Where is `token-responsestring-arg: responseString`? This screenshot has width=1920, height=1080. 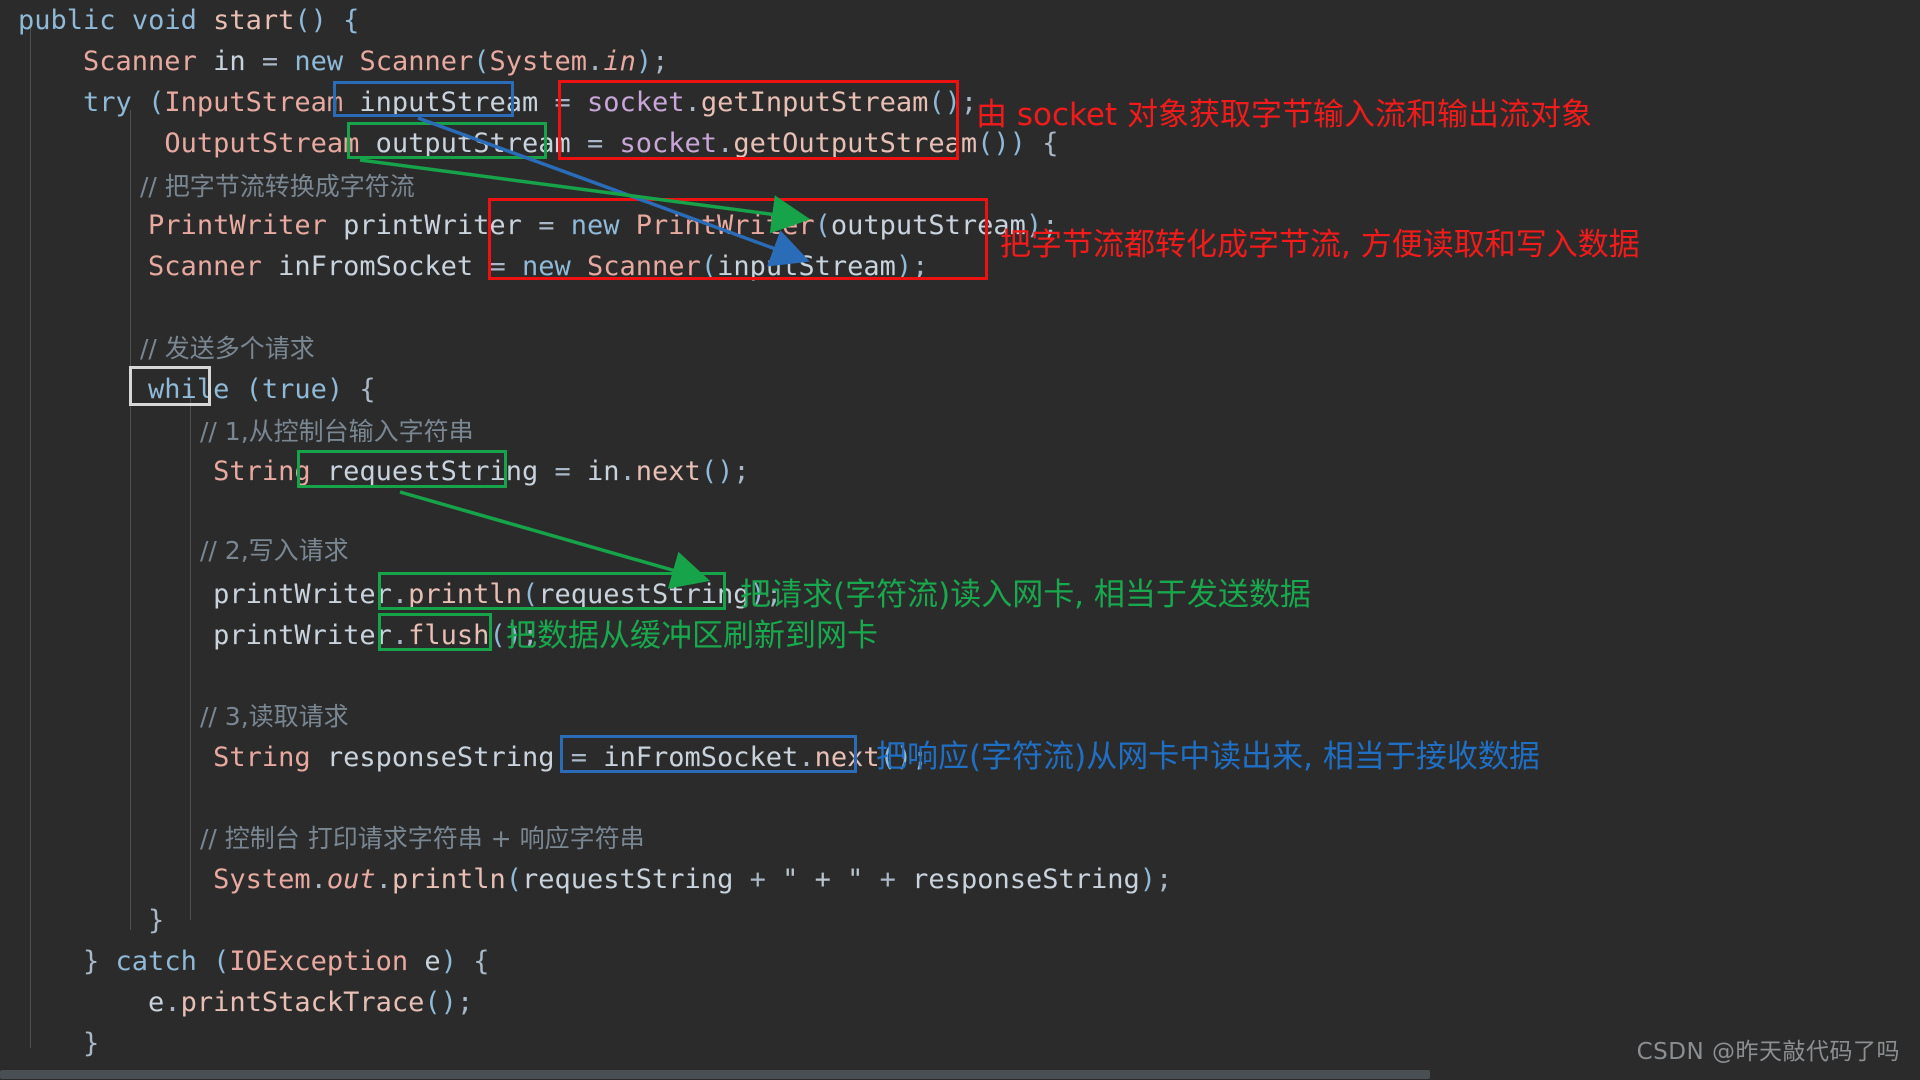 token-responsestring-arg: responseString is located at coordinates (1026, 879).